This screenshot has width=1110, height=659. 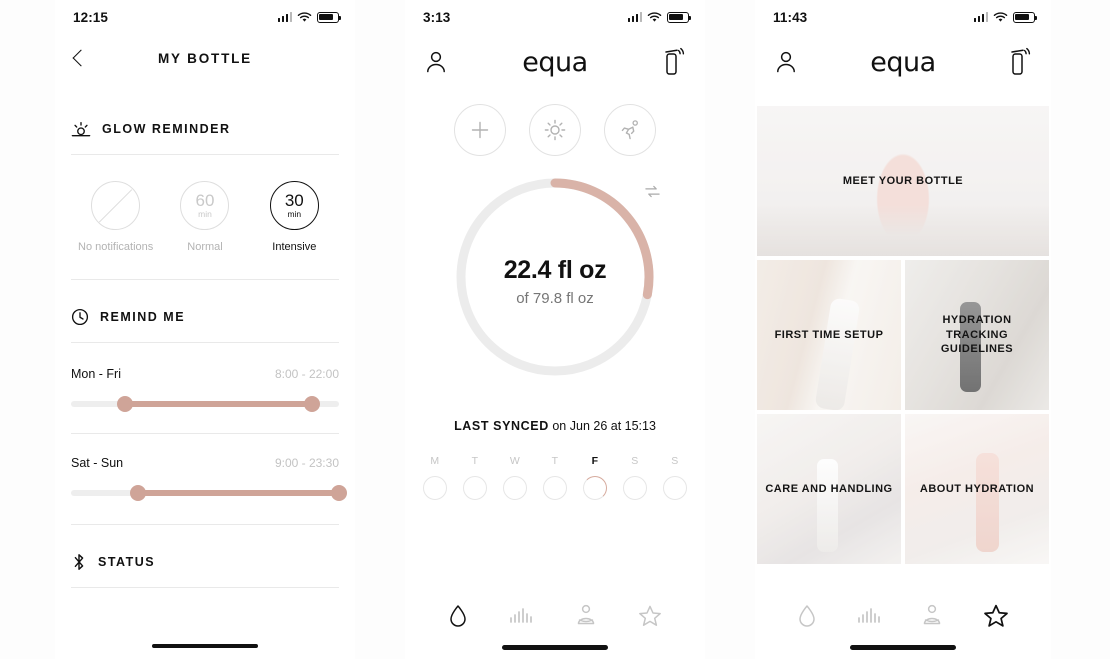 I want to click on glow-option-intensive: 30 min Intensive, so click(x=294, y=217).